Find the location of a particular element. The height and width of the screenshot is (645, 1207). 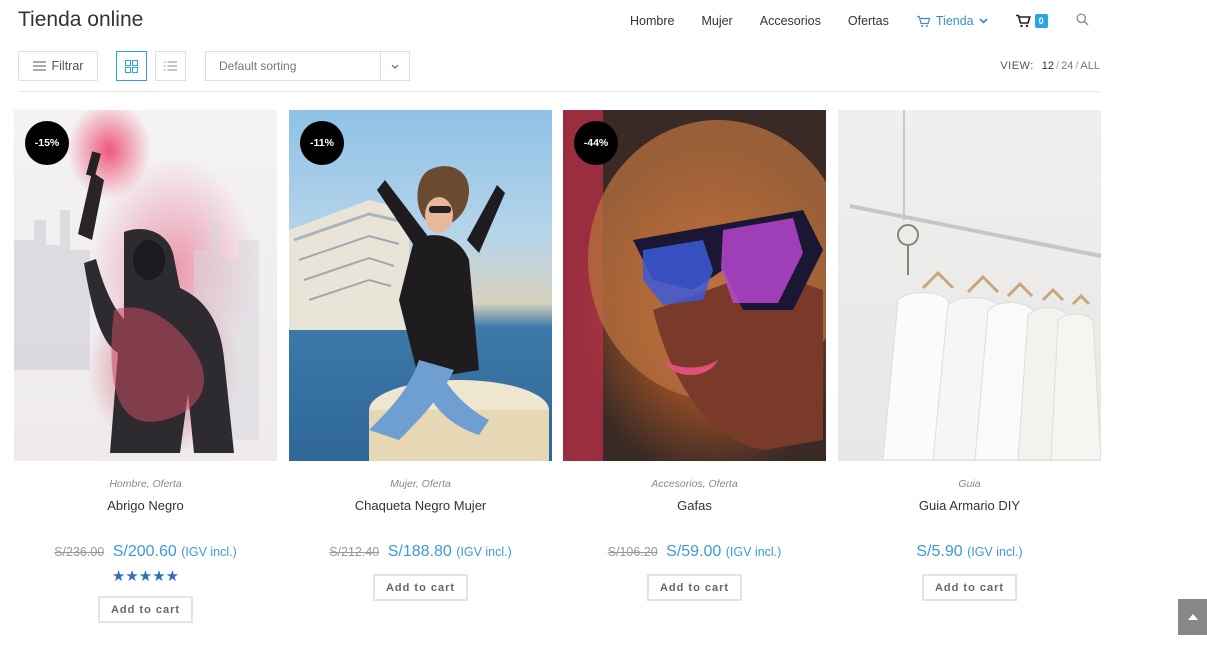

grid-icon is located at coordinates (131, 66).